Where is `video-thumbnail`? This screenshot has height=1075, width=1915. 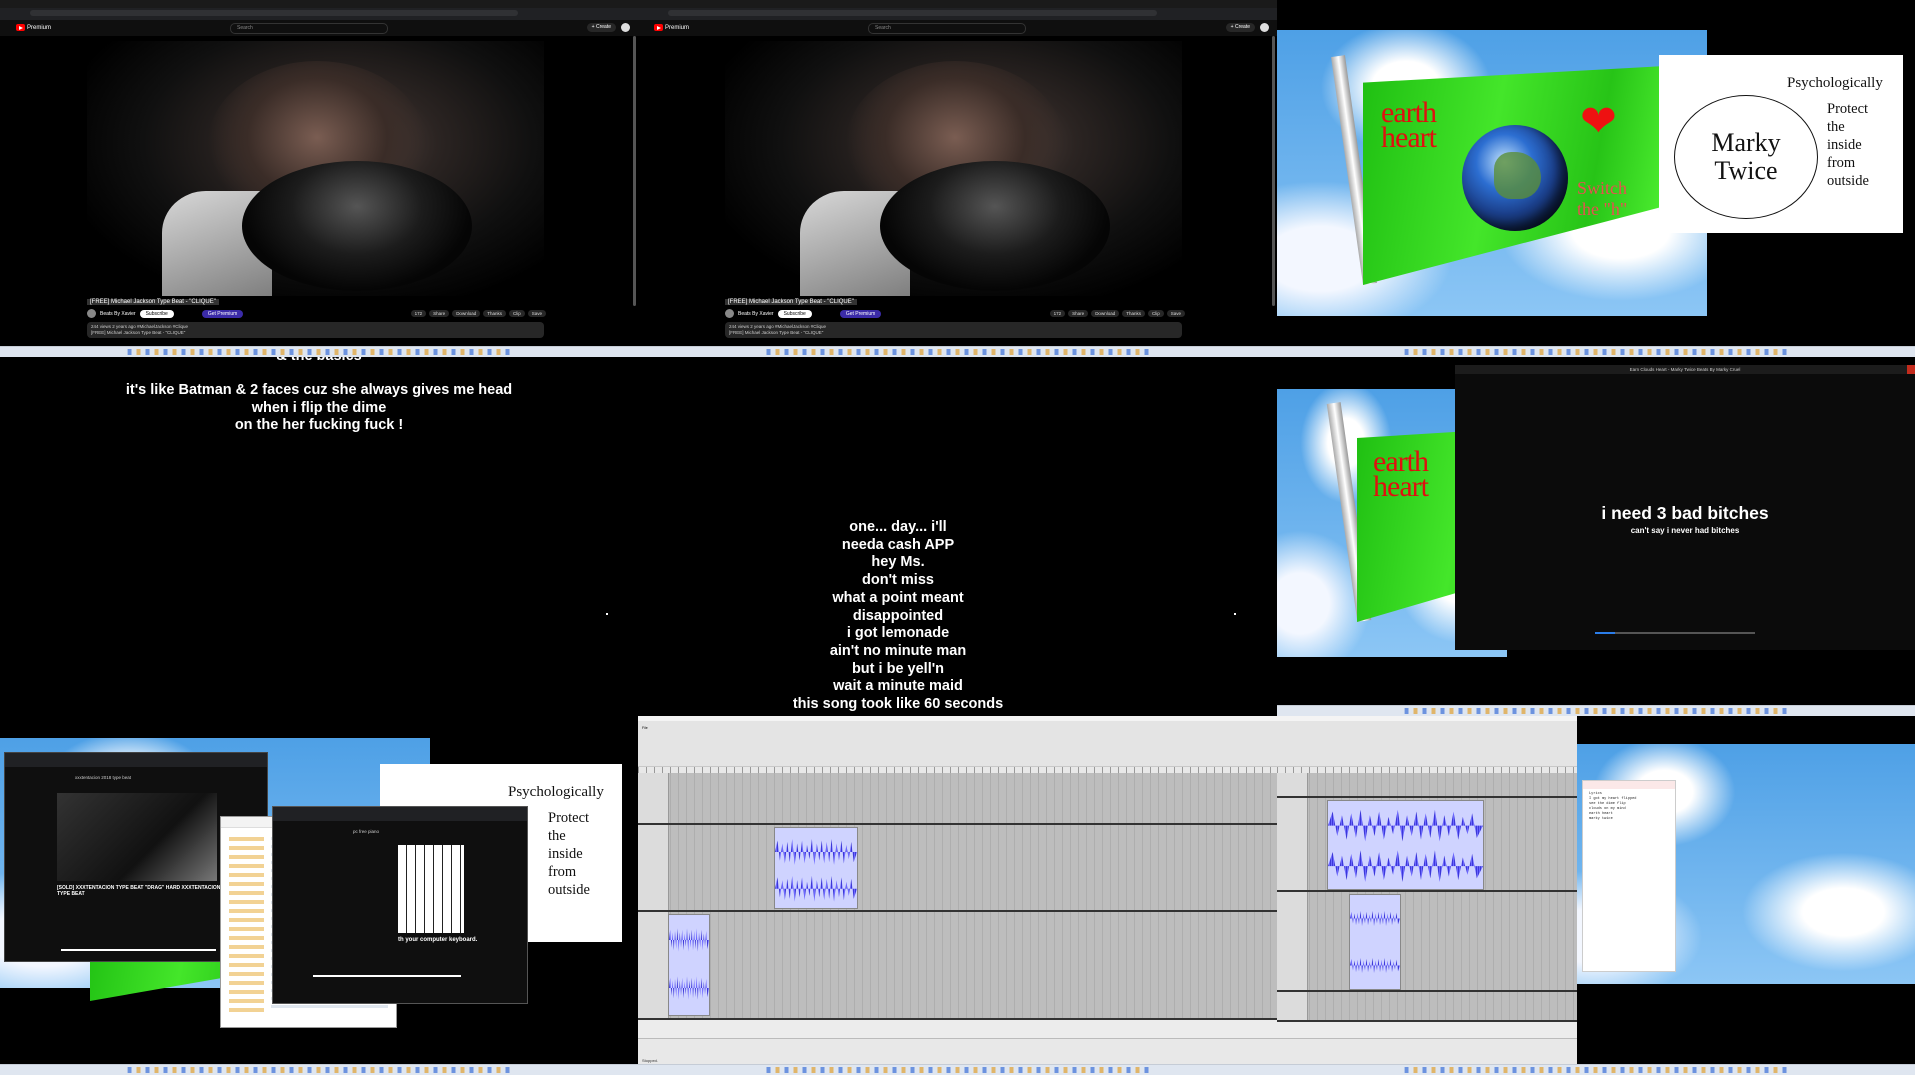 video-thumbnail is located at coordinates (137, 837).